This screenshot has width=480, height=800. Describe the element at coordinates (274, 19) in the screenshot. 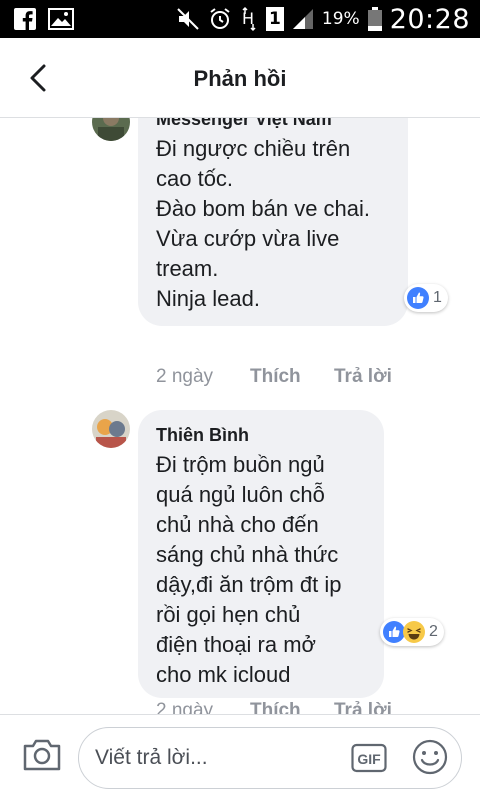

I see `sim-indicator: 1` at that location.